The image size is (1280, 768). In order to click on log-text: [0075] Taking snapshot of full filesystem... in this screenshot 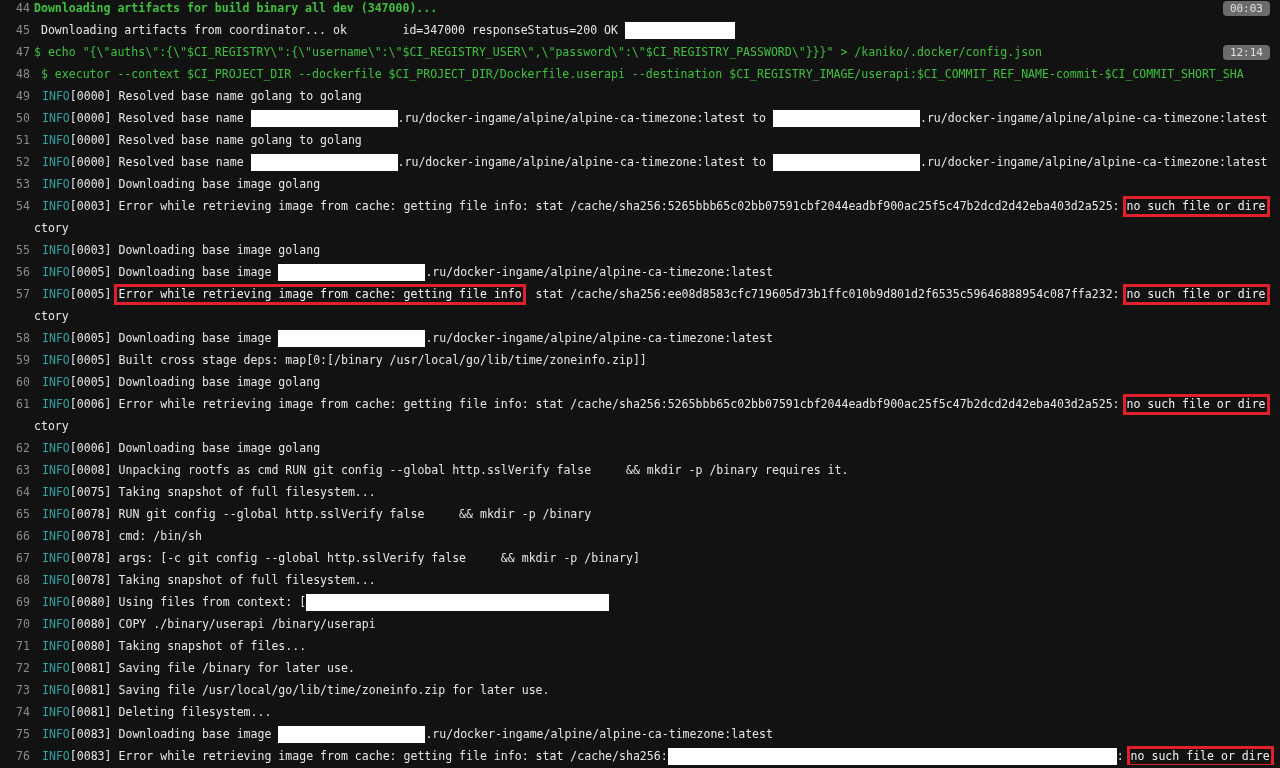, I will do `click(222, 492)`.